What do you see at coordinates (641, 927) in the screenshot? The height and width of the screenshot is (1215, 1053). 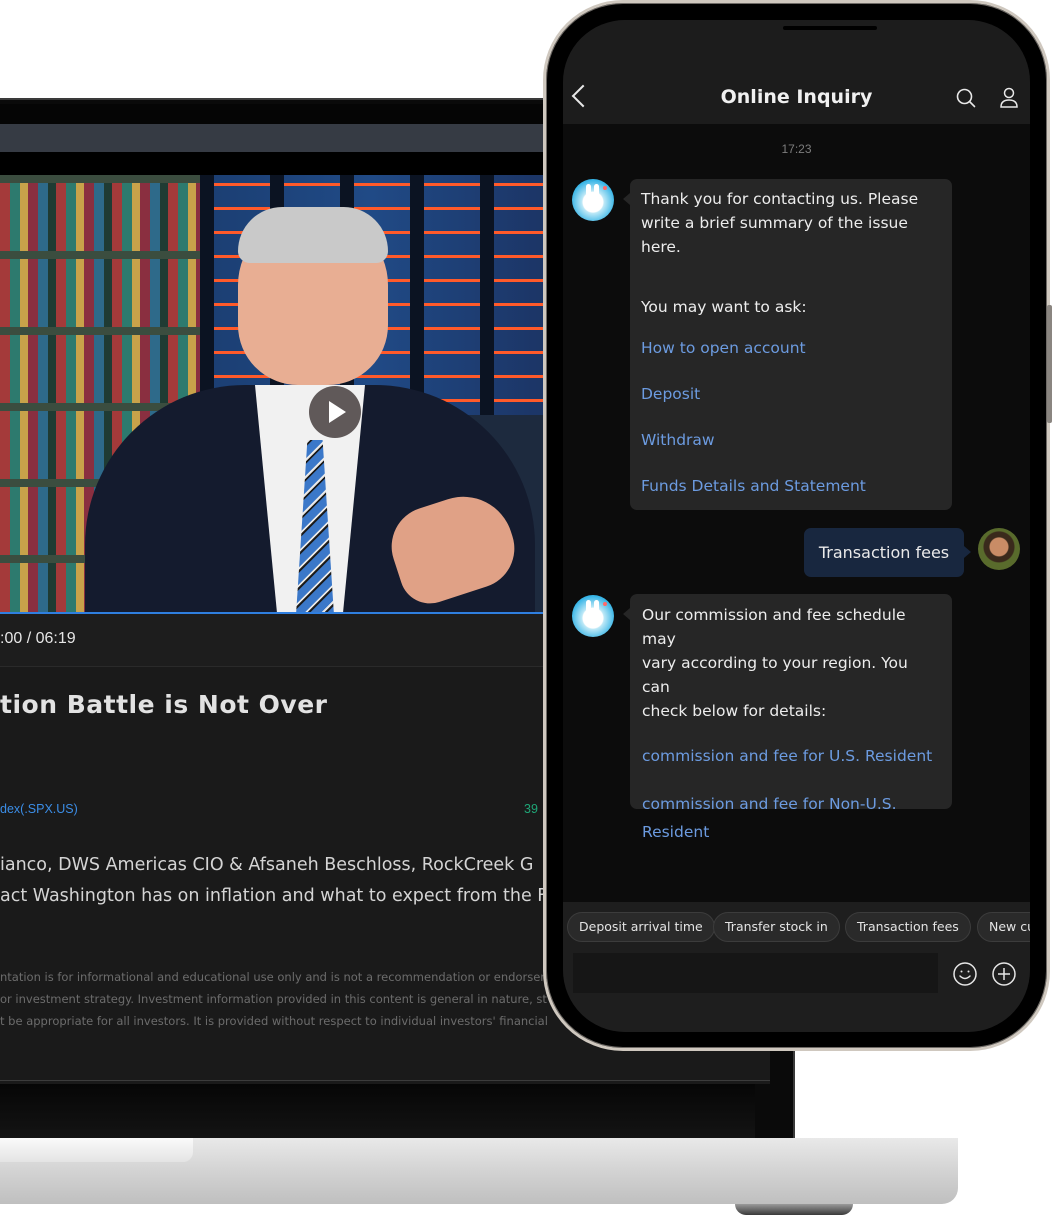 I see `quick-reply-chip: Deposit arrival time` at bounding box center [641, 927].